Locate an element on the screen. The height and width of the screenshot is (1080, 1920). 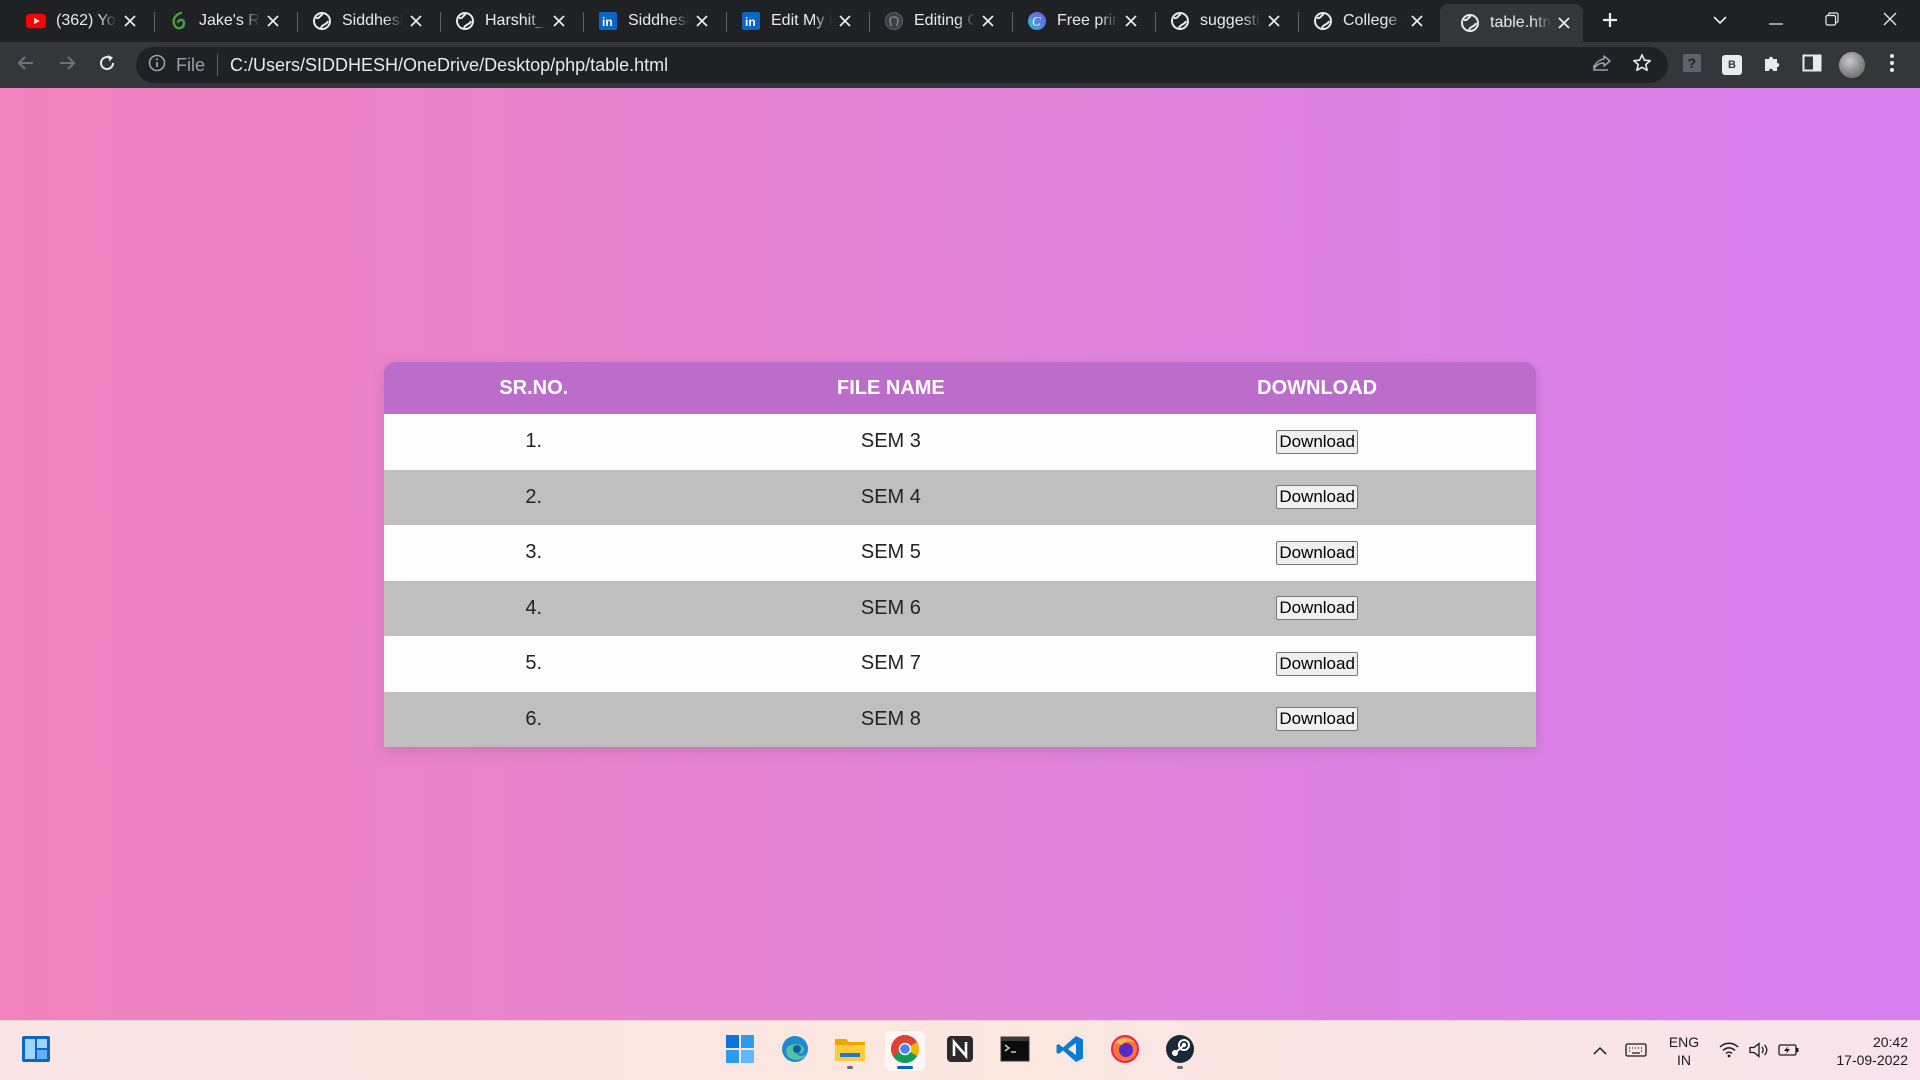
github-icon is located at coordinates (894, 21).